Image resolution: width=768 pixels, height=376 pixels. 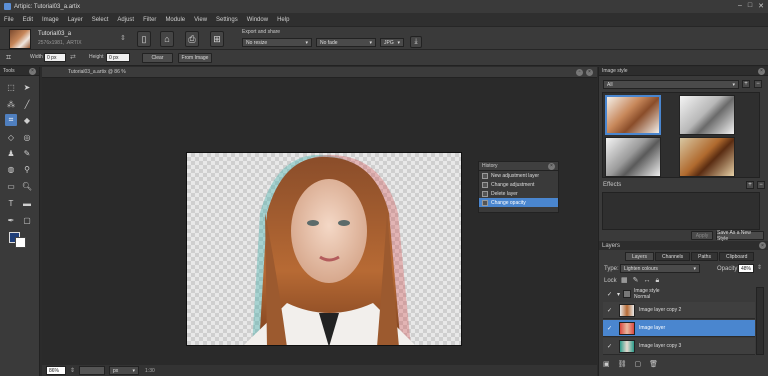 What do you see at coordinates (653, 364) in the screenshot?
I see `delete-layer-icon: 🗑︎` at bounding box center [653, 364].